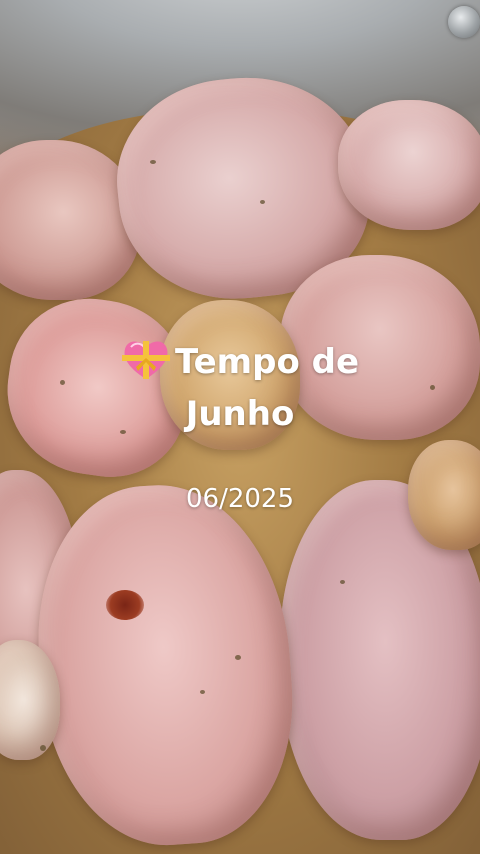 Image resolution: width=480 pixels, height=854 pixels. I want to click on pan-rivet, so click(464, 22).